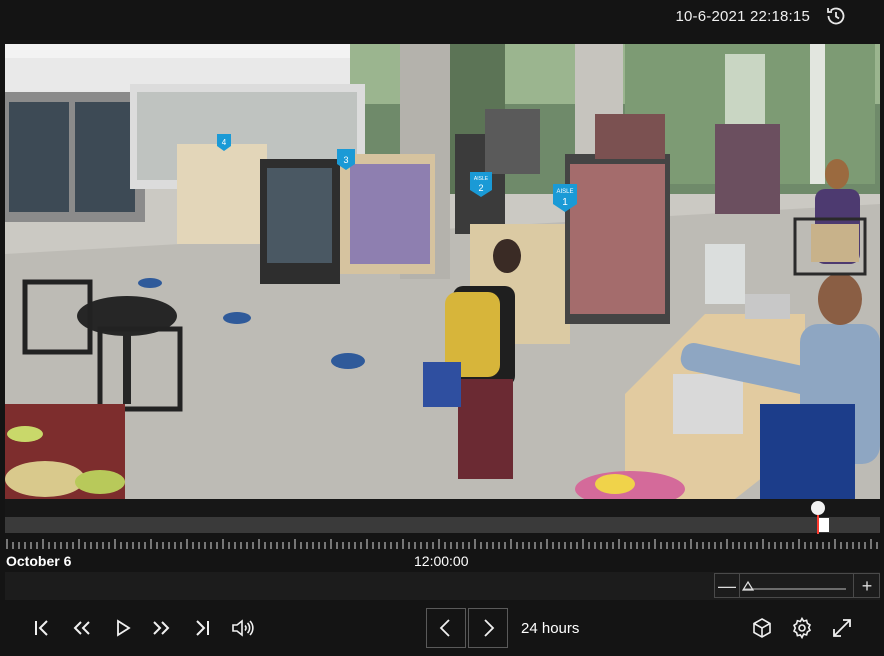 This screenshot has width=884, height=656. What do you see at coordinates (842, 628) in the screenshot?
I see `fullscreen-icon` at bounding box center [842, 628].